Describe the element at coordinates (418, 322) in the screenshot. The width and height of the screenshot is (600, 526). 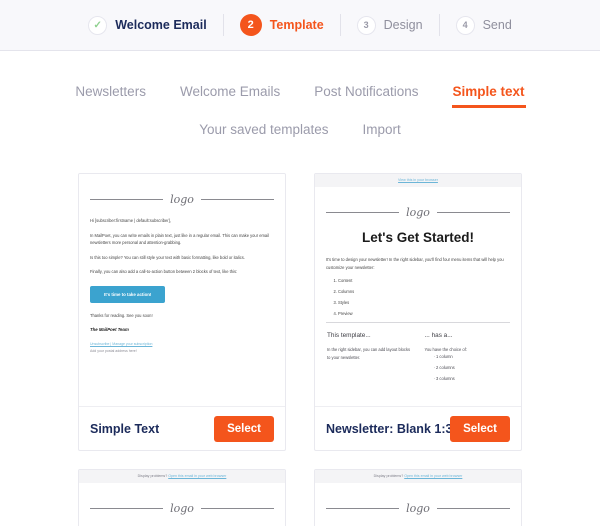
I see `section-divider` at that location.